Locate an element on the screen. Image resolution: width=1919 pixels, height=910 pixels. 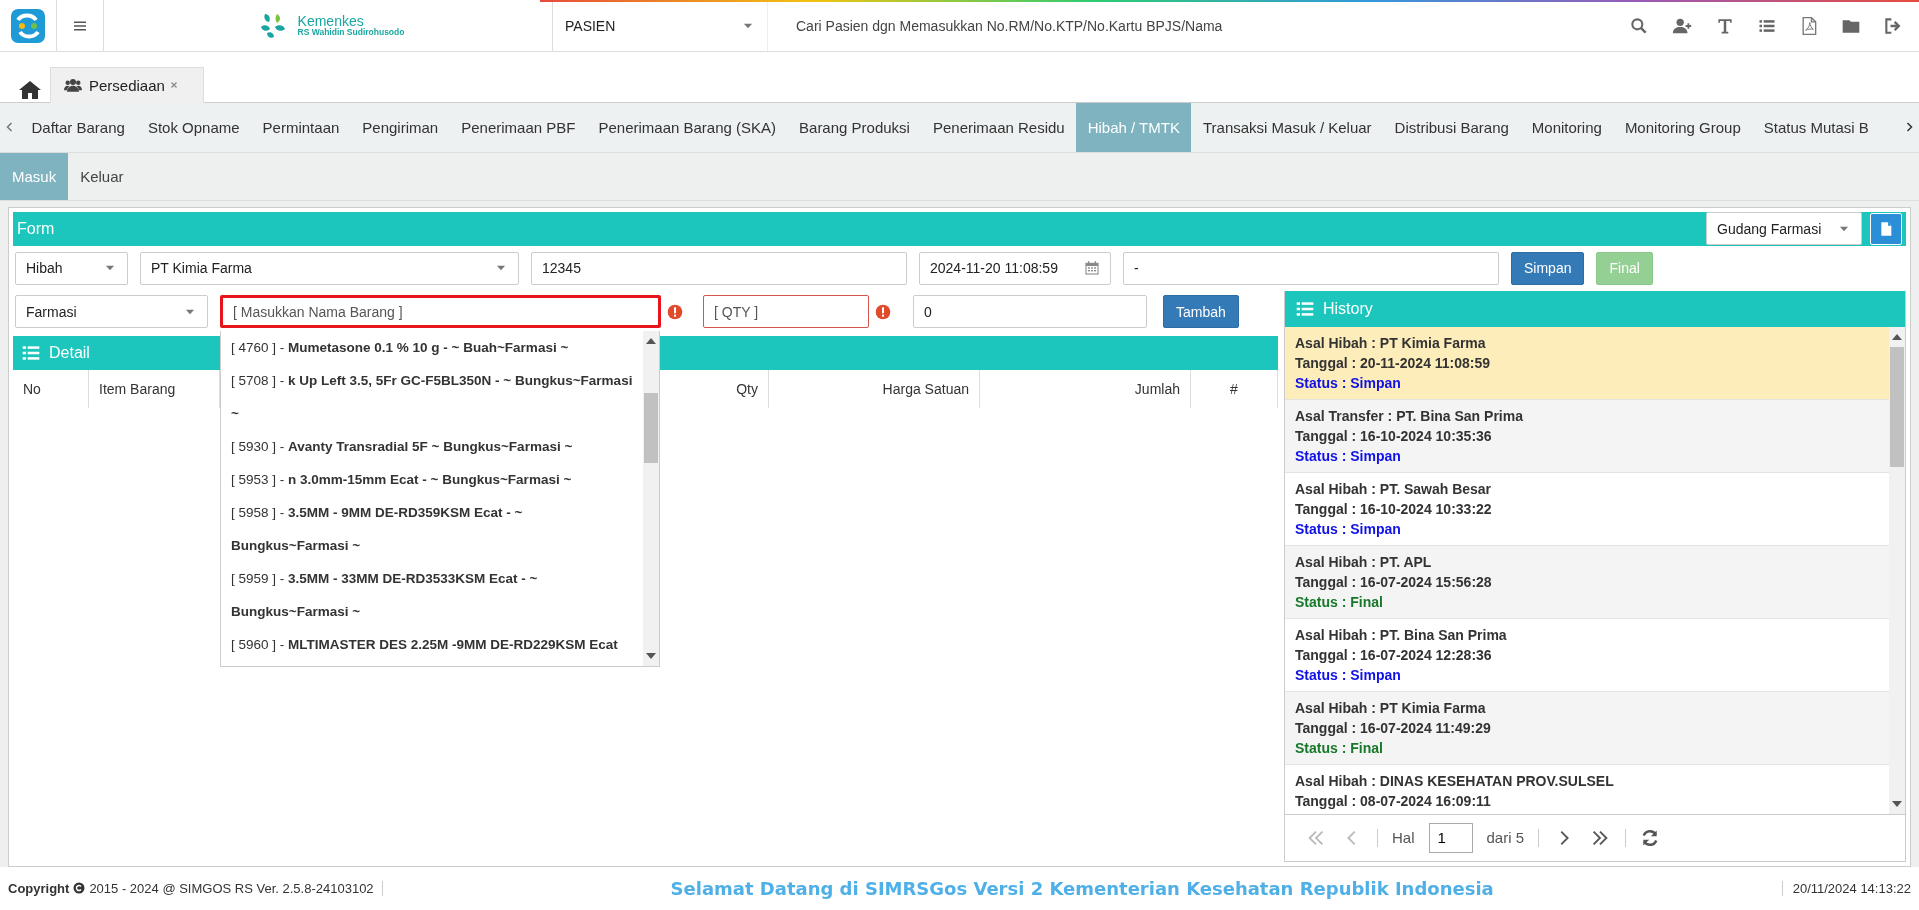
copyright-icon is located at coordinates (79, 888).